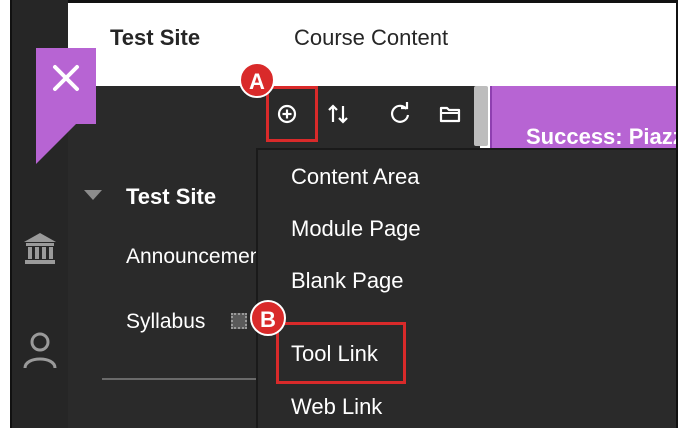 Image resolution: width=686 pixels, height=428 pixels. I want to click on menu-item-module-page: Module Page, so click(356, 229).